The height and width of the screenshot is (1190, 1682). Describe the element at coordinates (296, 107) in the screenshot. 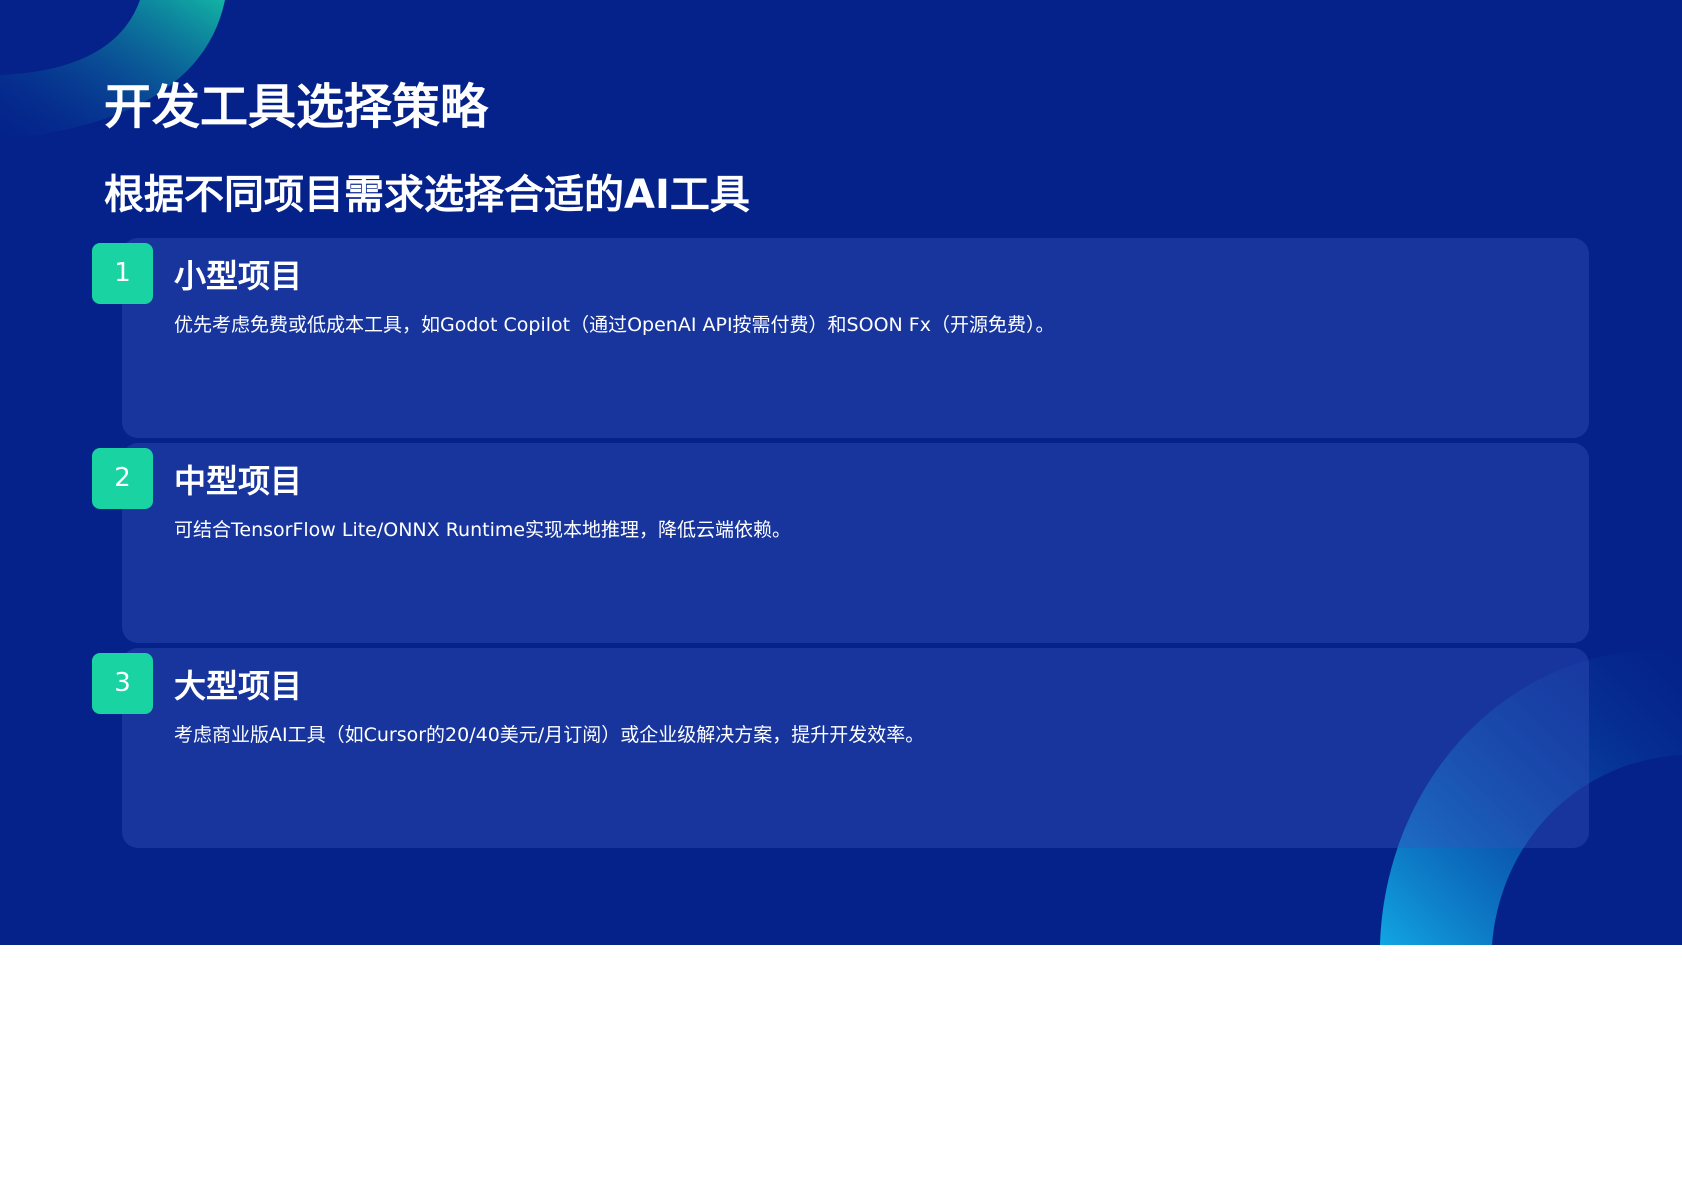

I see `page-title: 开发工具选择策略` at that location.